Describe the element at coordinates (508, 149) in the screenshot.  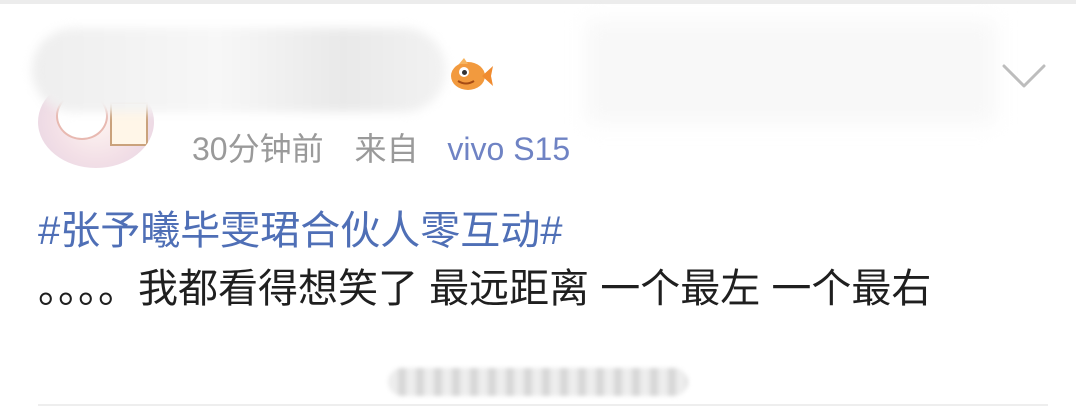
I see `source-device: vivo S15` at that location.